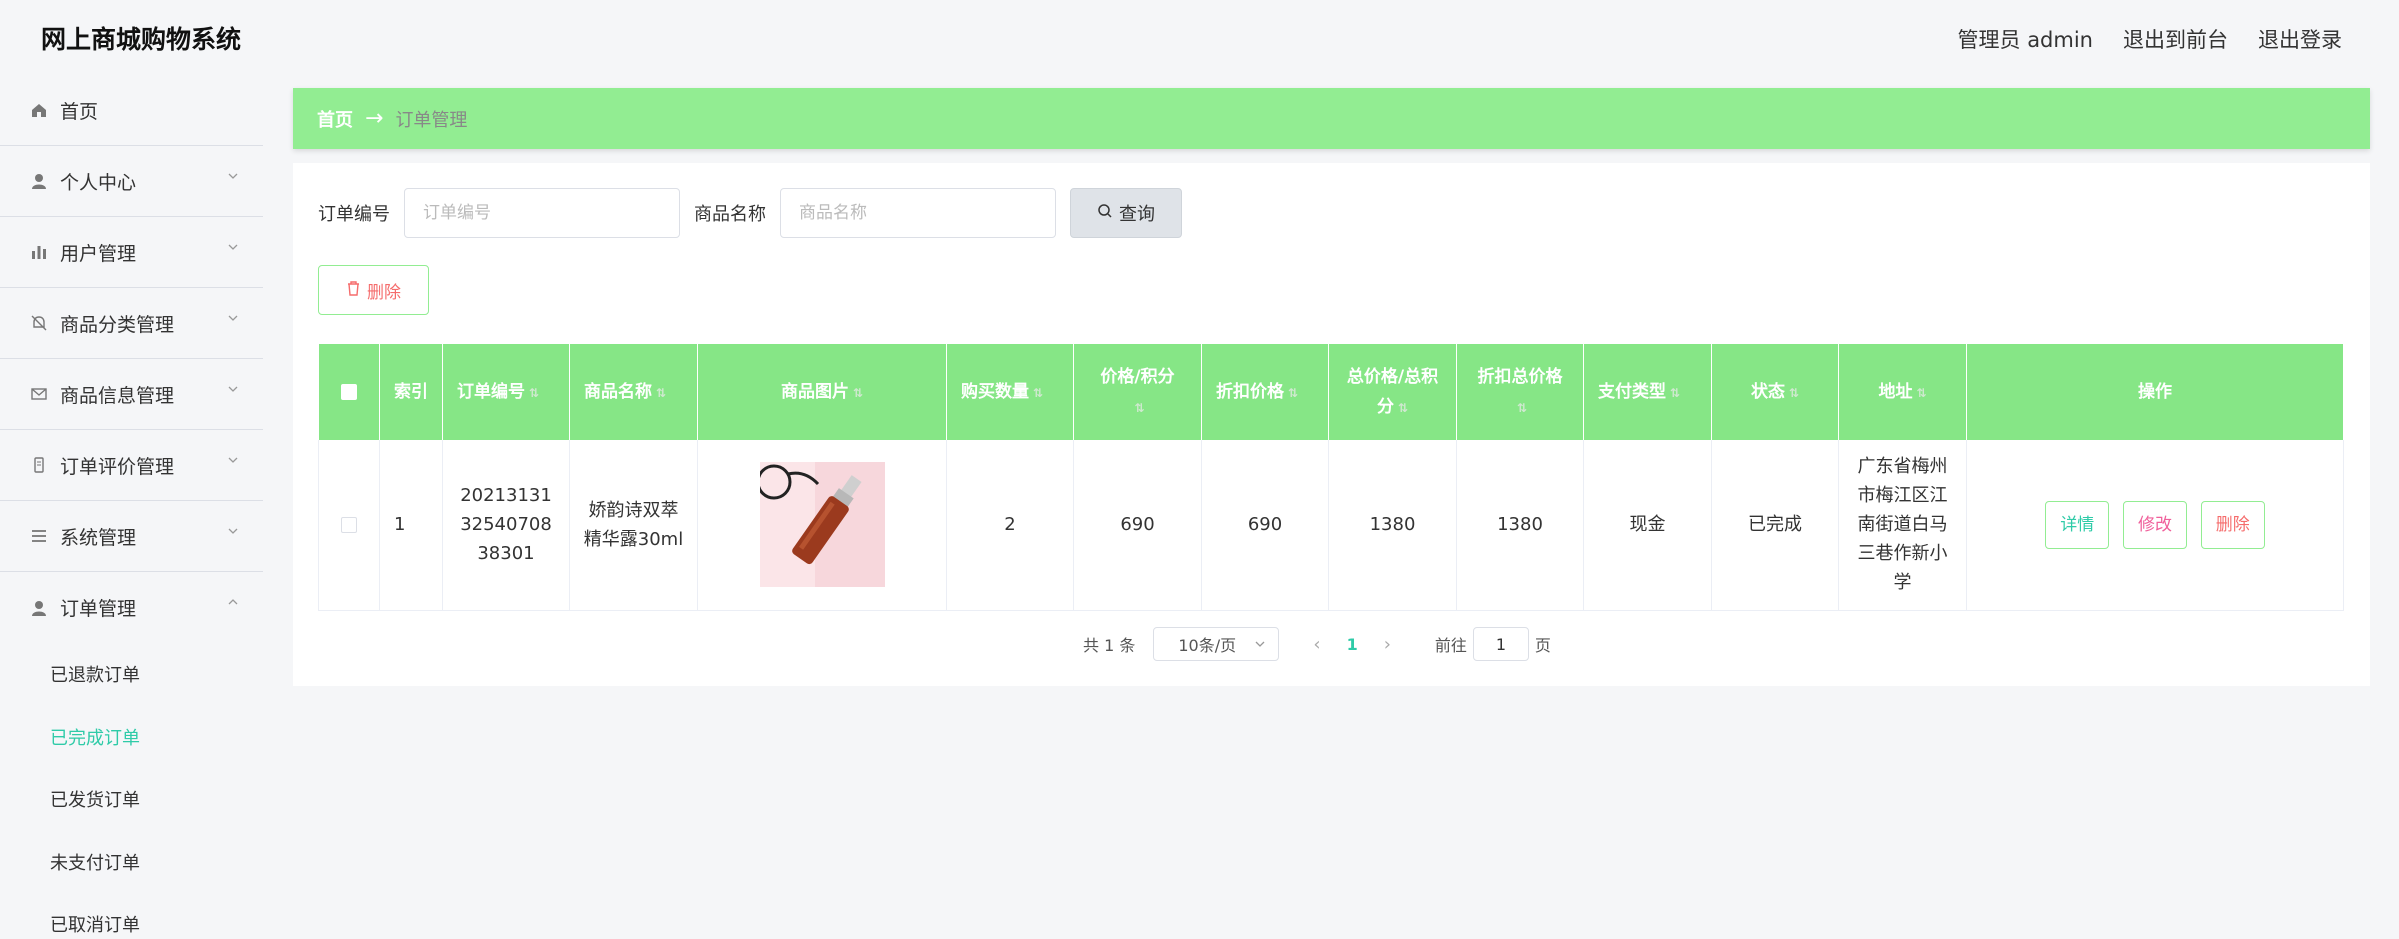 This screenshot has width=2399, height=939. Describe the element at coordinates (1265, 525) in the screenshot. I see `cell-discount-price: 690` at that location.